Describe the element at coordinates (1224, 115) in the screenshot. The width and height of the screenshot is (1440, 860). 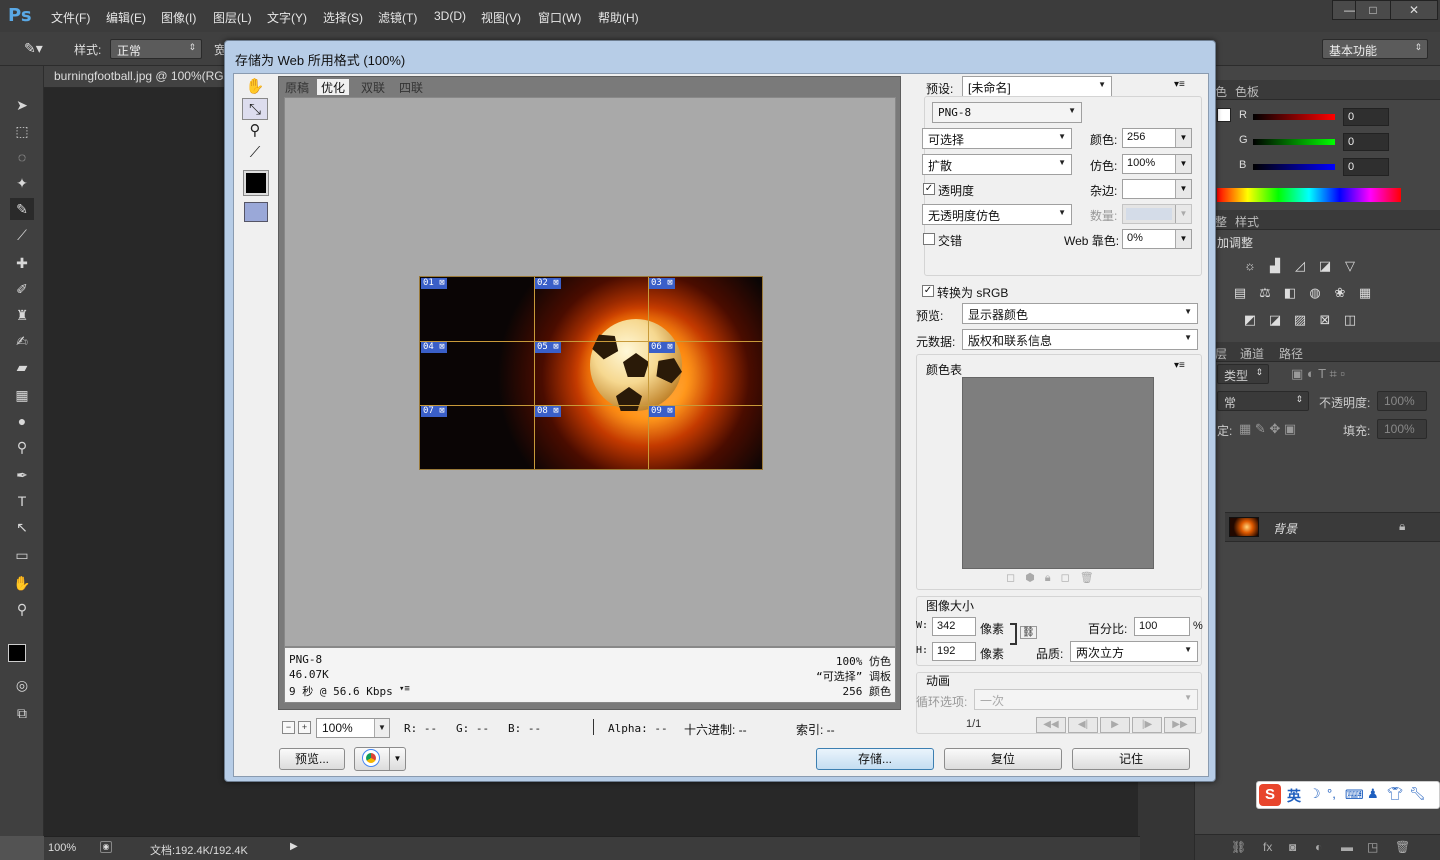
I see `panel-bg-swatch` at that location.